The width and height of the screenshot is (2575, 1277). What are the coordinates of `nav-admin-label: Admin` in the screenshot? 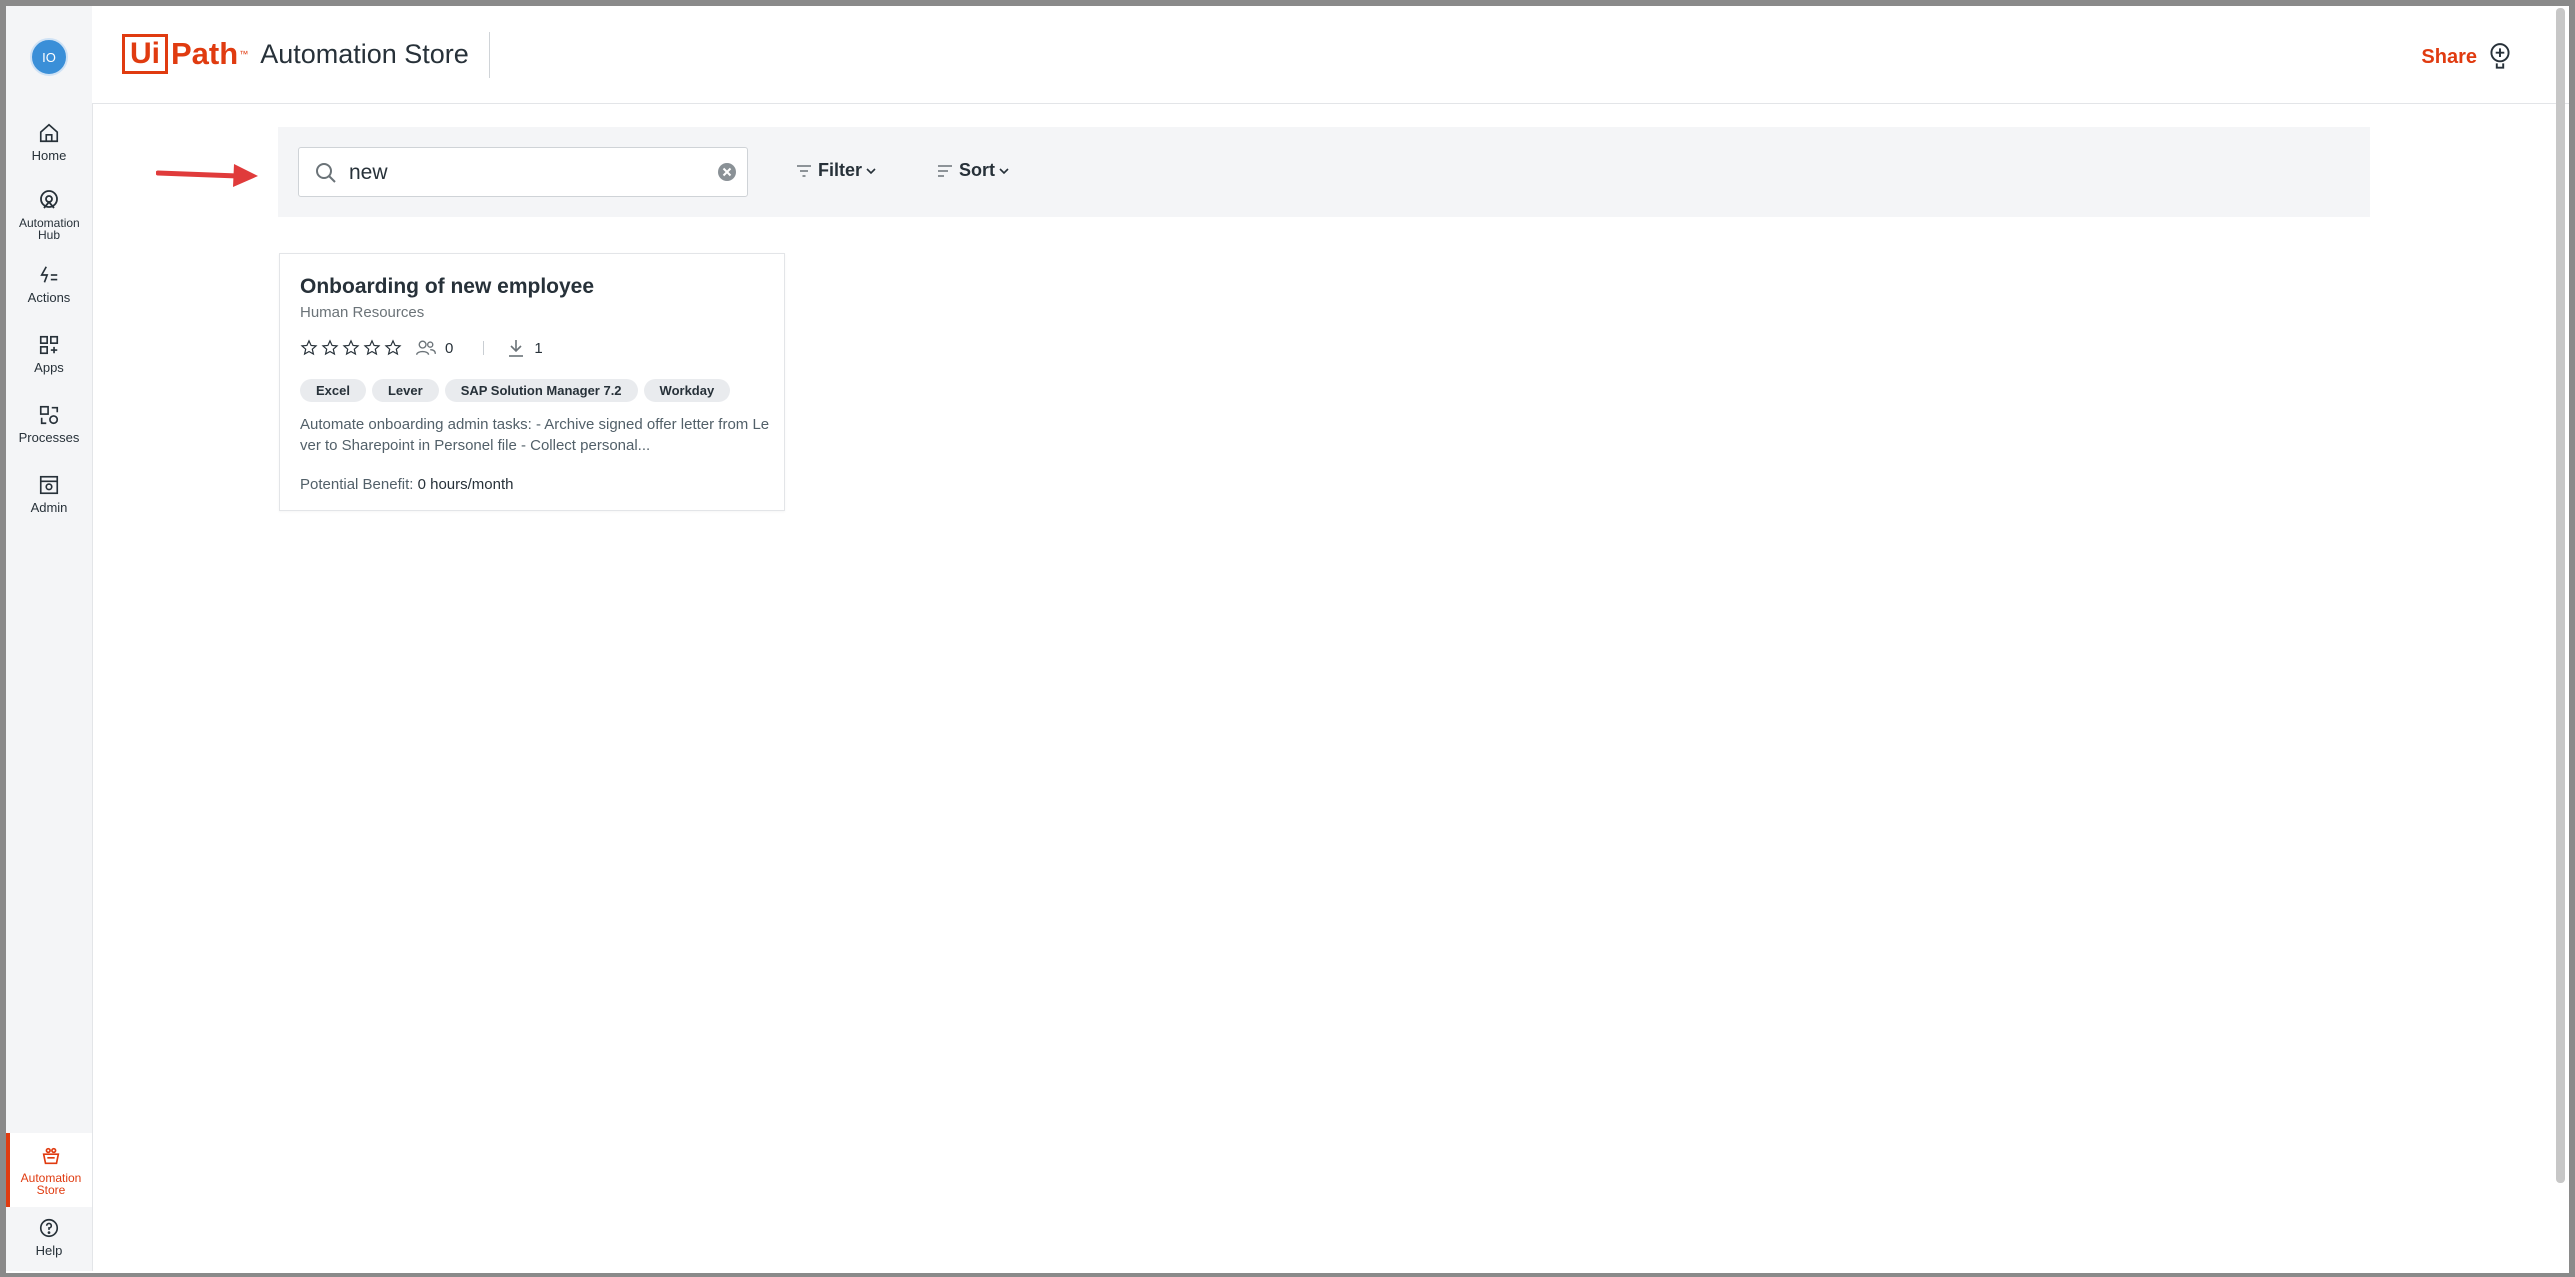 It's located at (49, 507).